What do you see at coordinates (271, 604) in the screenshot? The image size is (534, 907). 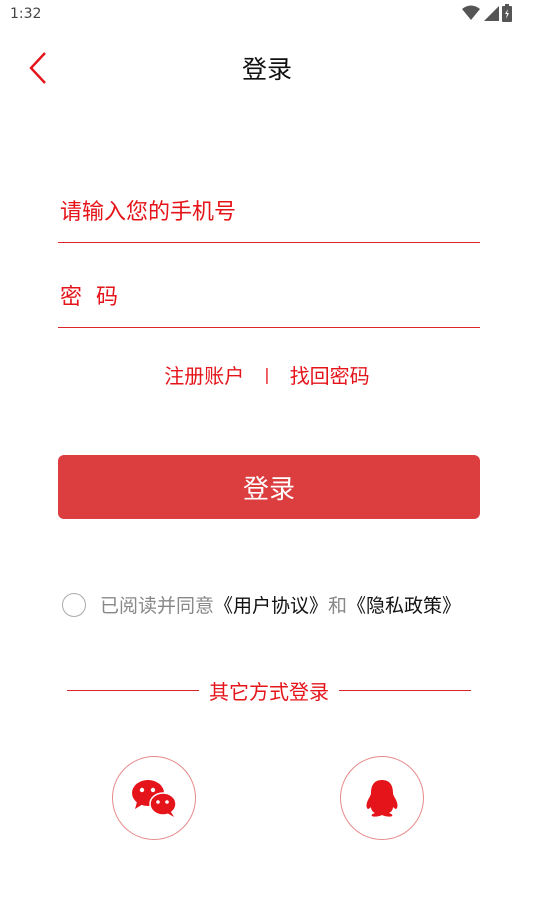 I see `user-agreement-link: 《用户协议》` at bounding box center [271, 604].